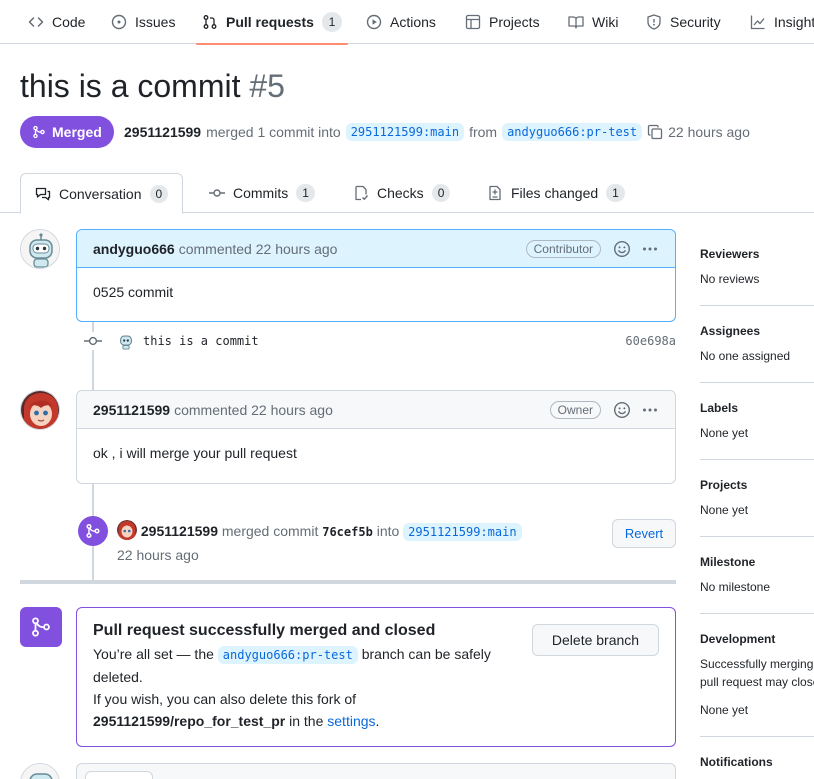 The width and height of the screenshot is (814, 779). Describe the element at coordinates (757, 344) in the screenshot. I see `sidebar-assignees: Assignees No one assigned` at that location.